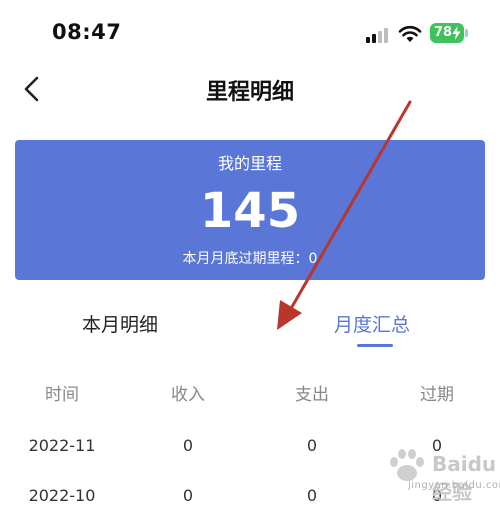 This screenshot has height=505, width=500. Describe the element at coordinates (466, 33) in the screenshot. I see `battery-cap` at that location.